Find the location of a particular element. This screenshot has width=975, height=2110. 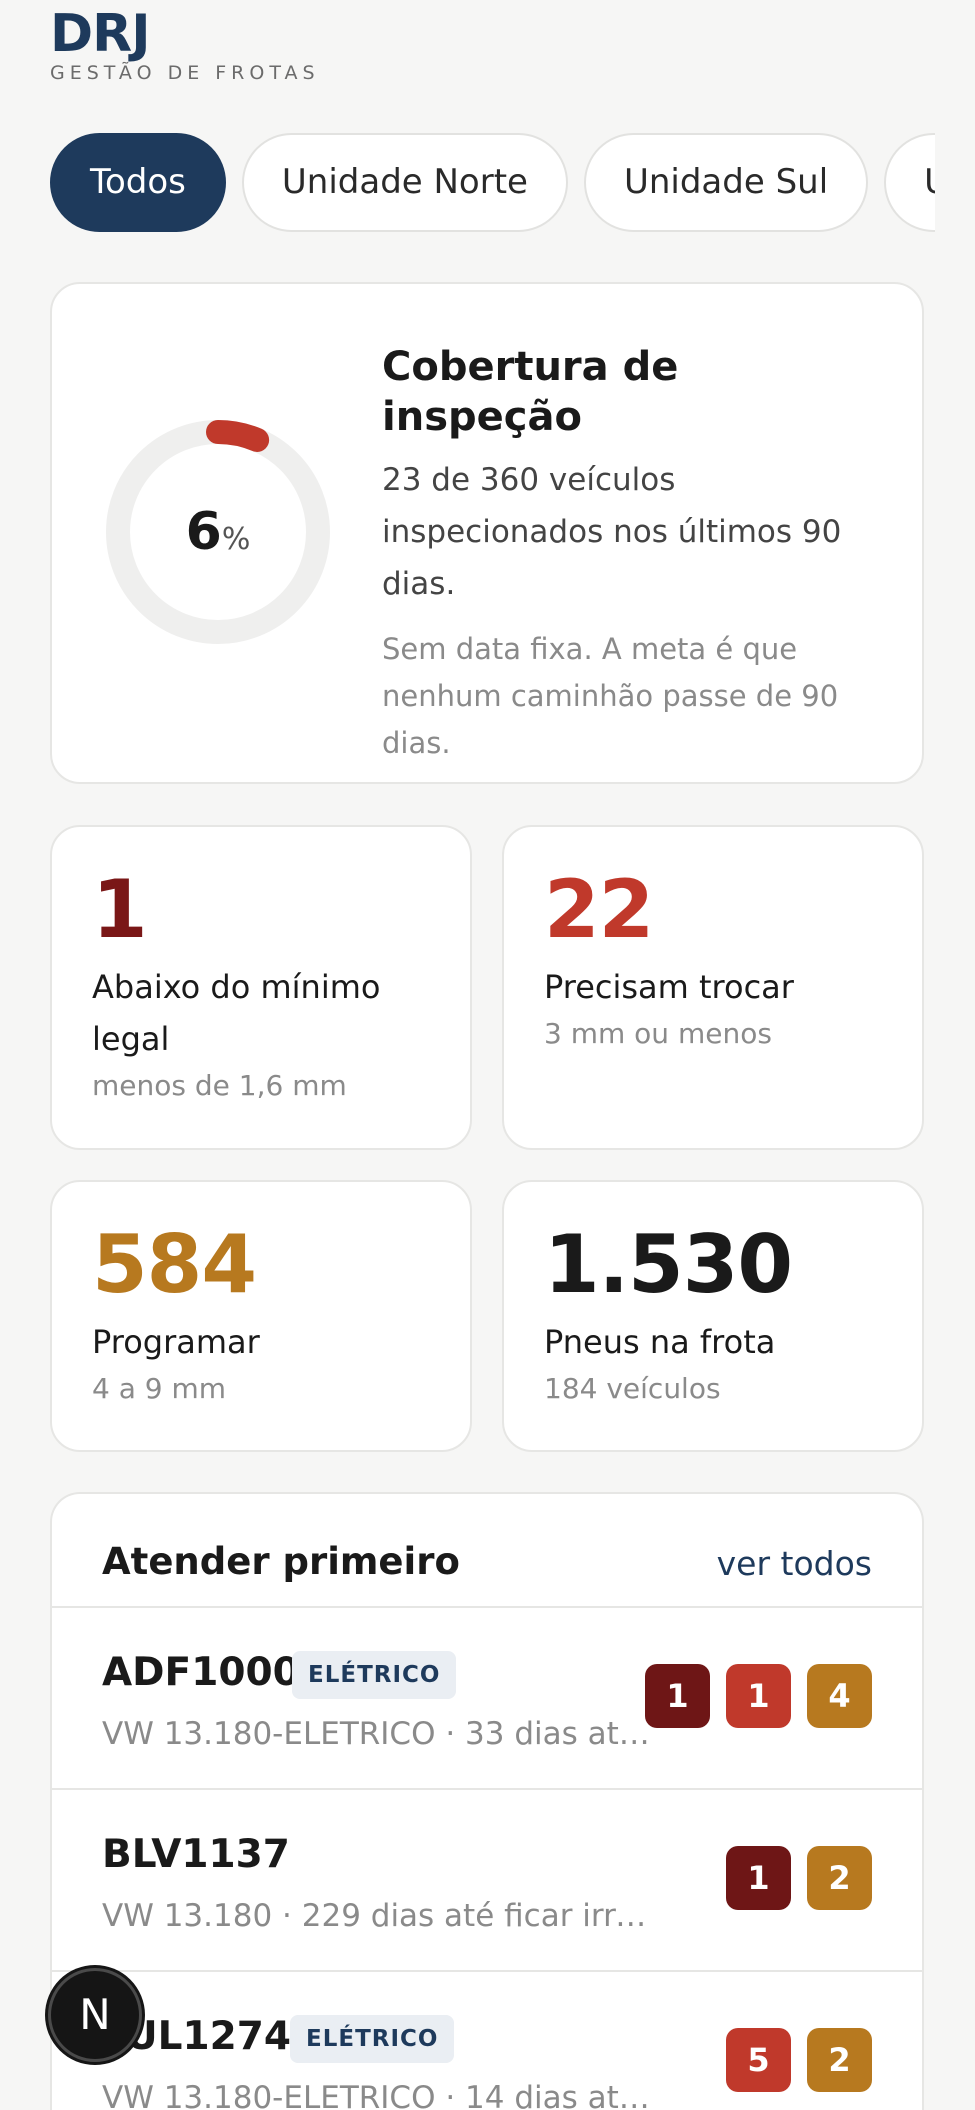

badge-need-replace: 1 is located at coordinates (758, 1696).